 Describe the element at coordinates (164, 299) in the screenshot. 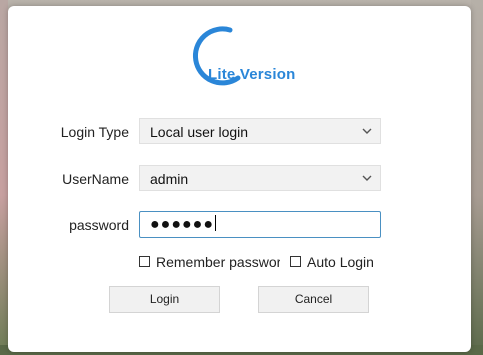

I see `login-button: Login` at that location.